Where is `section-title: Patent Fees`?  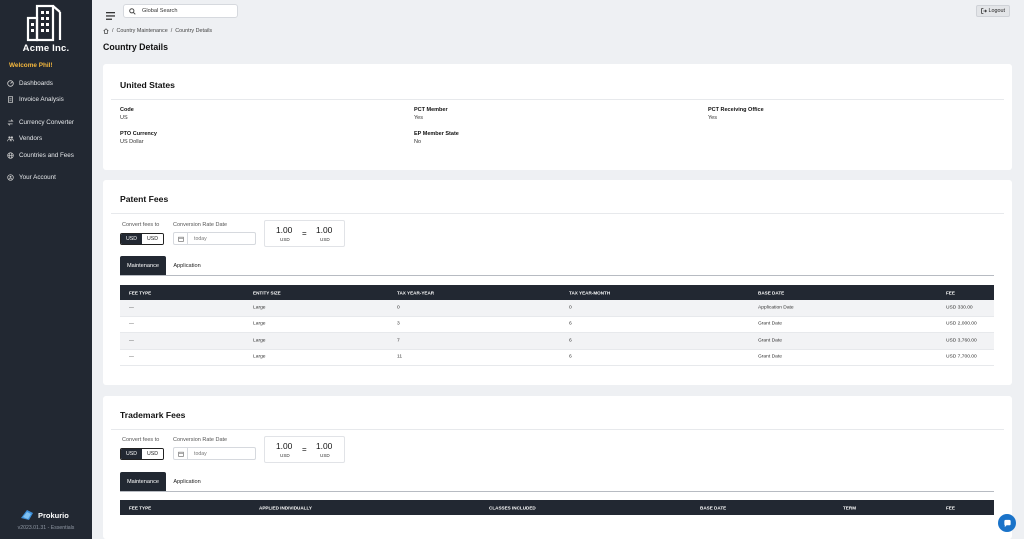 section-title: Patent Fees is located at coordinates (144, 199).